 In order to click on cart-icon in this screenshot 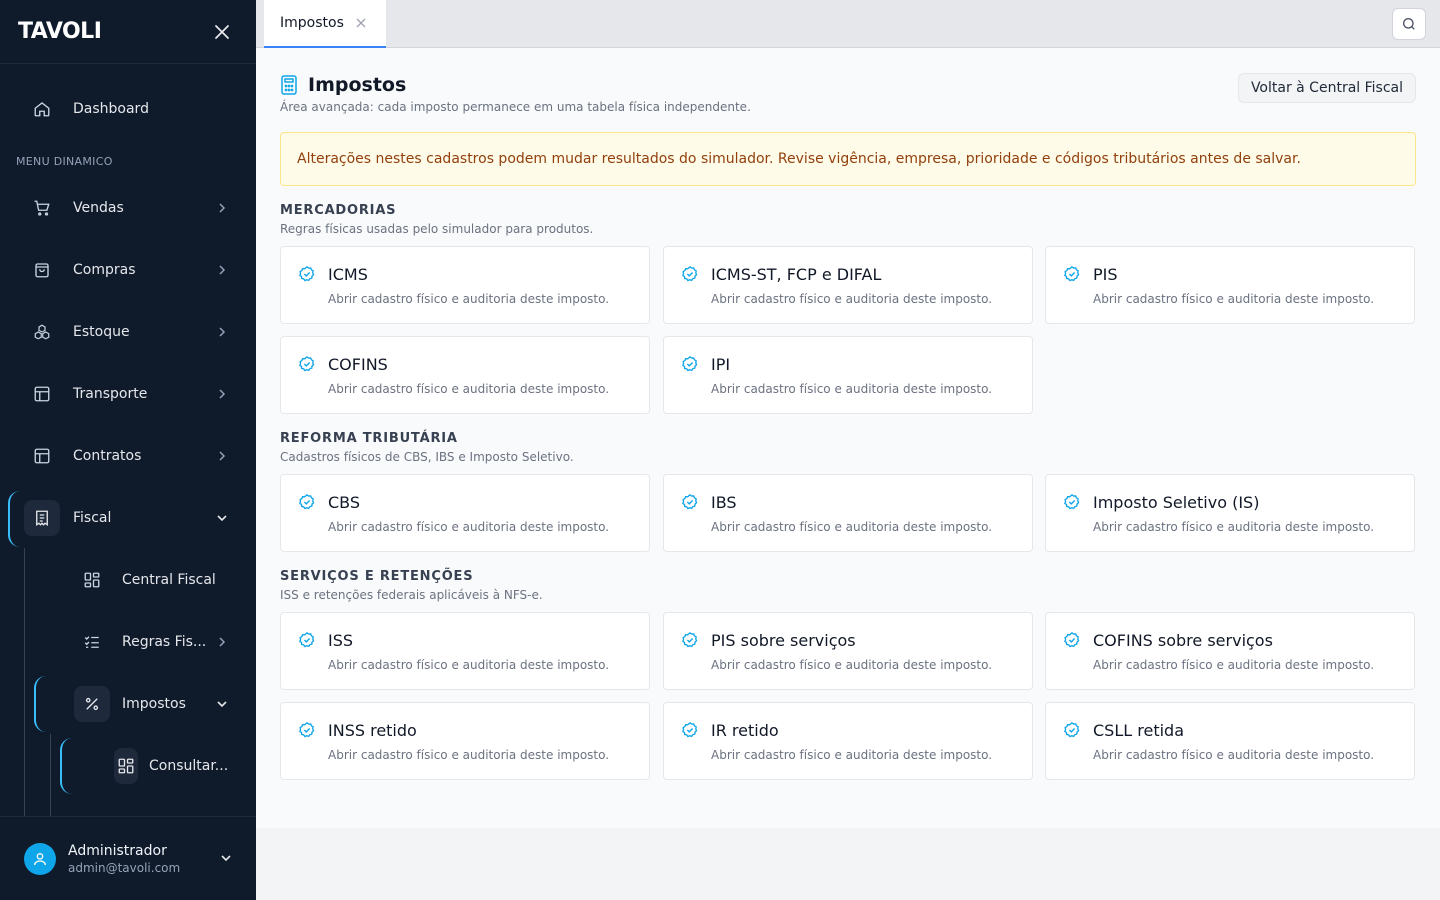, I will do `click(42, 208)`.